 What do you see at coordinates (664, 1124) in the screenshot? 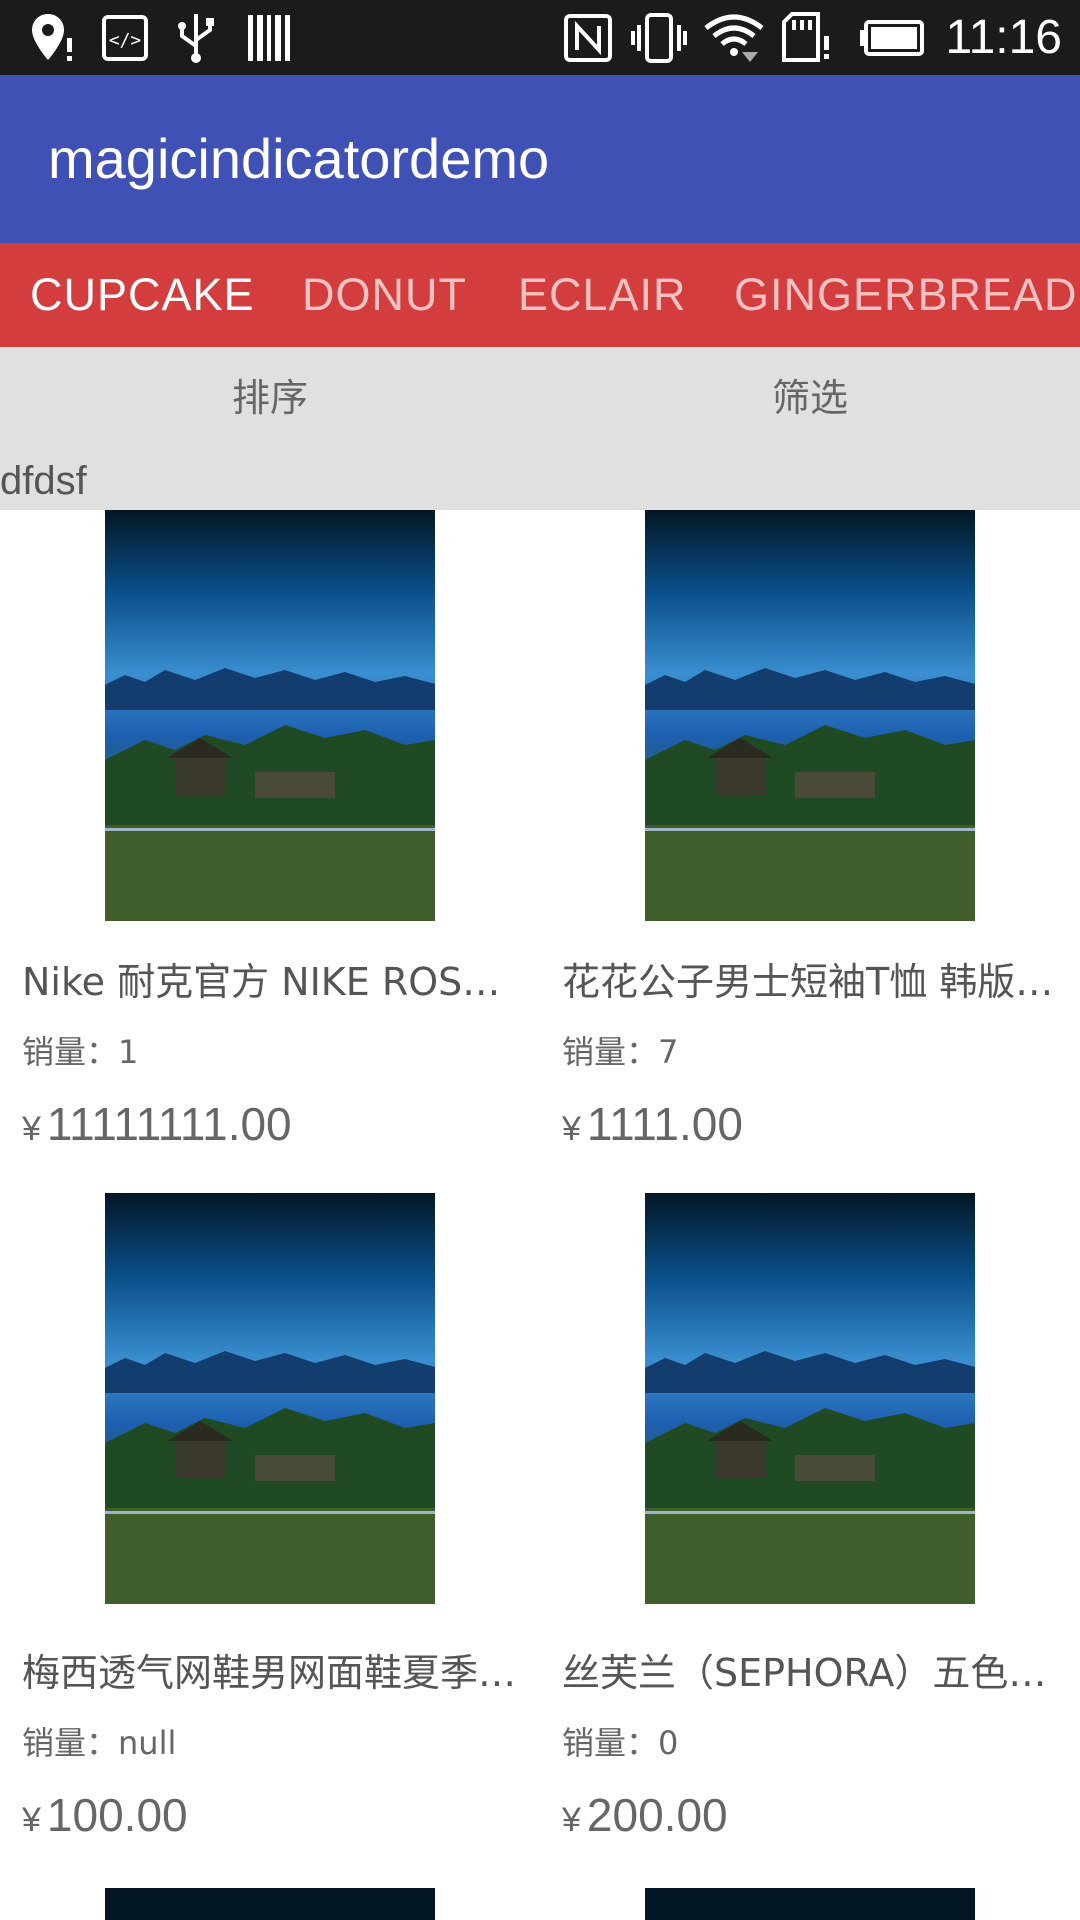
I see `price-amount: 1111.00` at bounding box center [664, 1124].